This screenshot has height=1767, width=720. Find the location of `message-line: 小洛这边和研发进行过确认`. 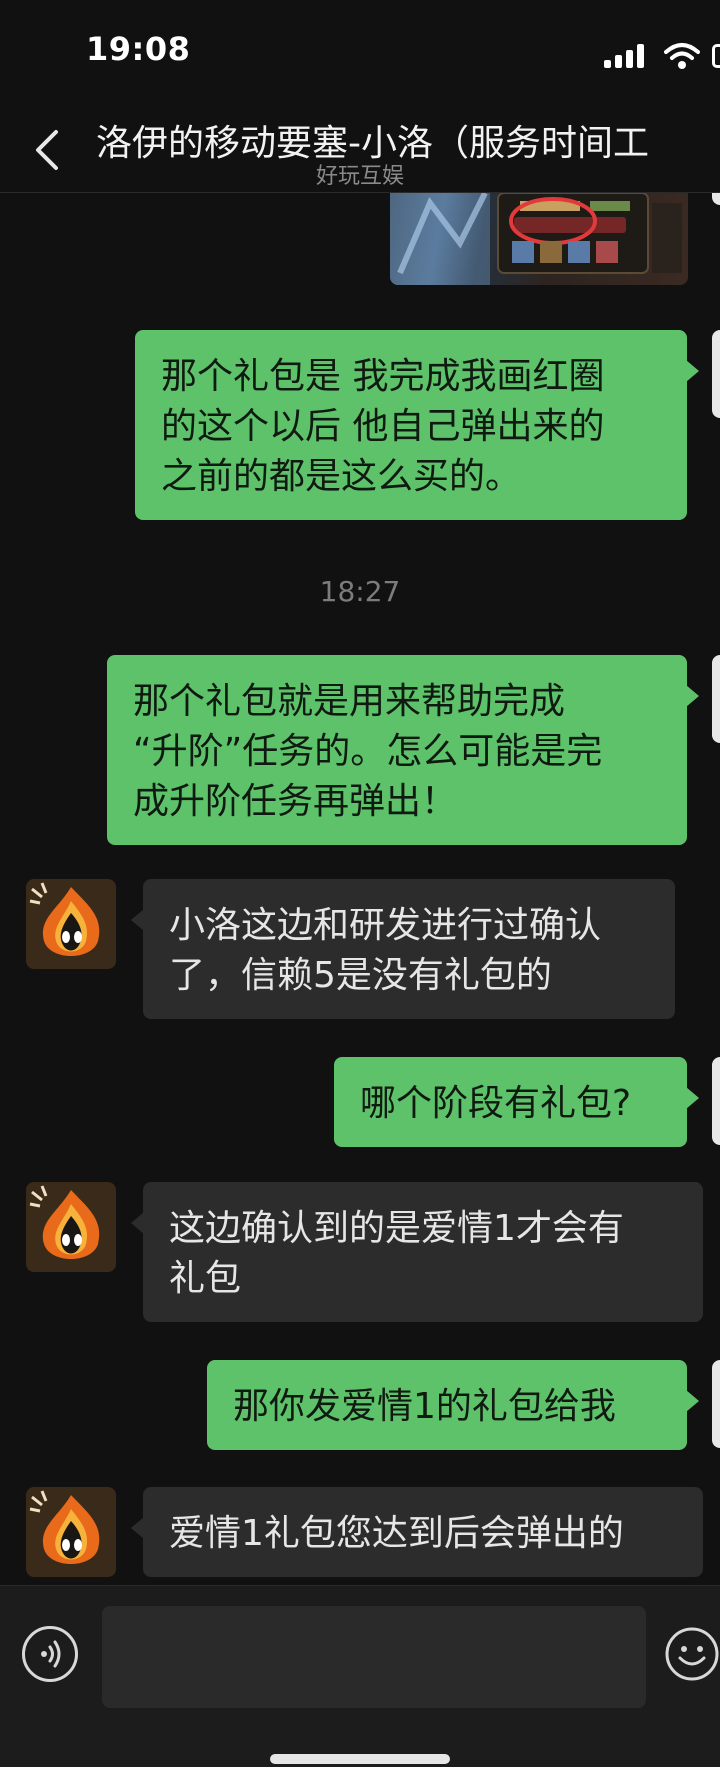

message-line: 小洛这边和研发进行过确认 is located at coordinates (385, 925).